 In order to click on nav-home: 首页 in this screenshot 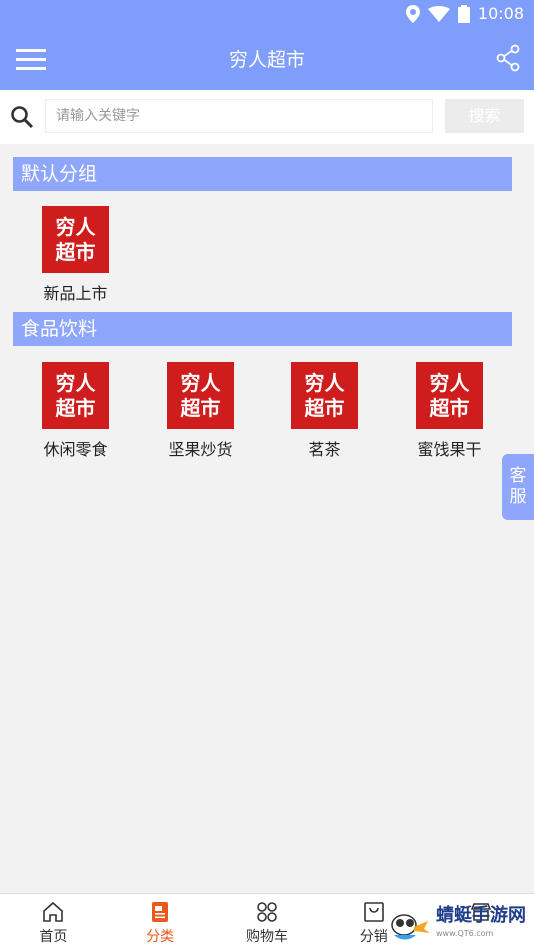, I will do `click(53, 922)`.